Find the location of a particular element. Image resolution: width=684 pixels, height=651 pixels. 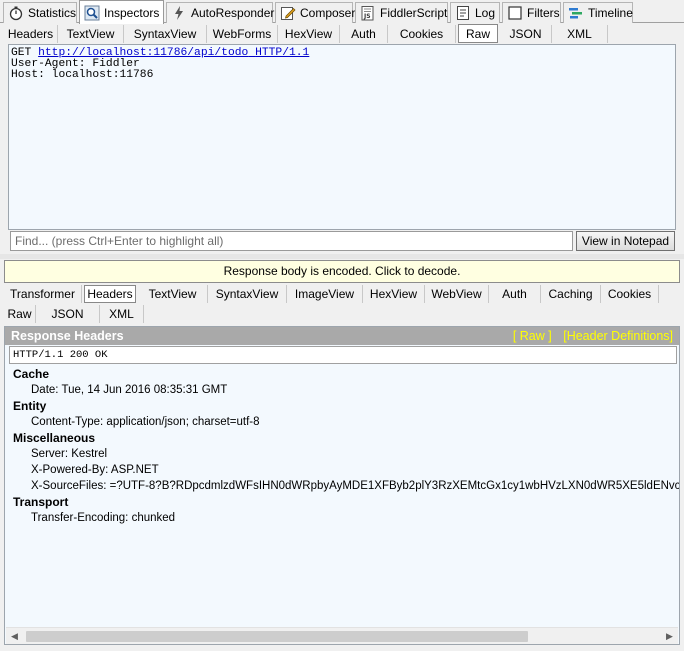

tab-timeline-label: Timeline is located at coordinates (610, 13).